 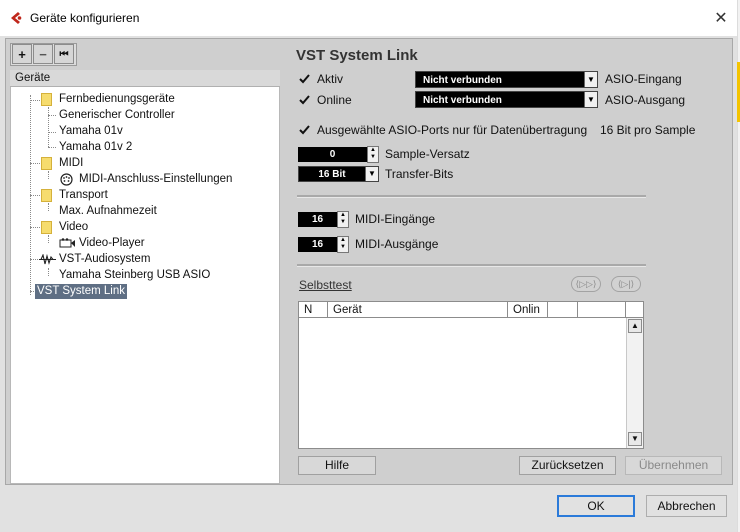 I want to click on tree-item-video: Video, so click(x=73, y=227).